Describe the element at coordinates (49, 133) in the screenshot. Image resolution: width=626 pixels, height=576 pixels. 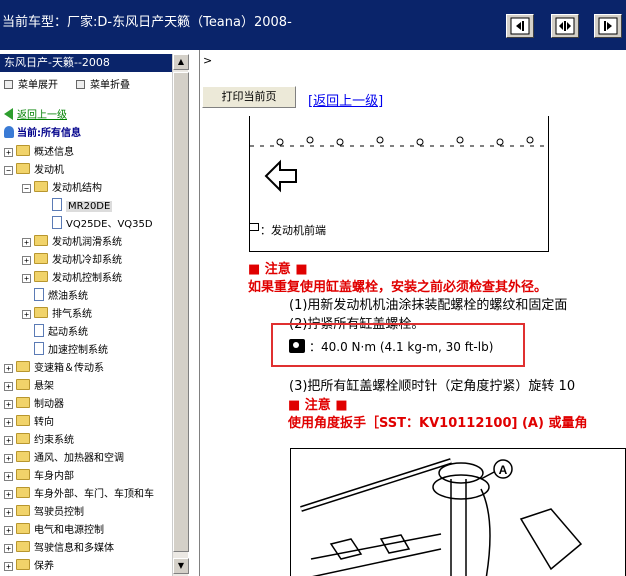
I see `current-location-label: 当前:所有信息` at that location.